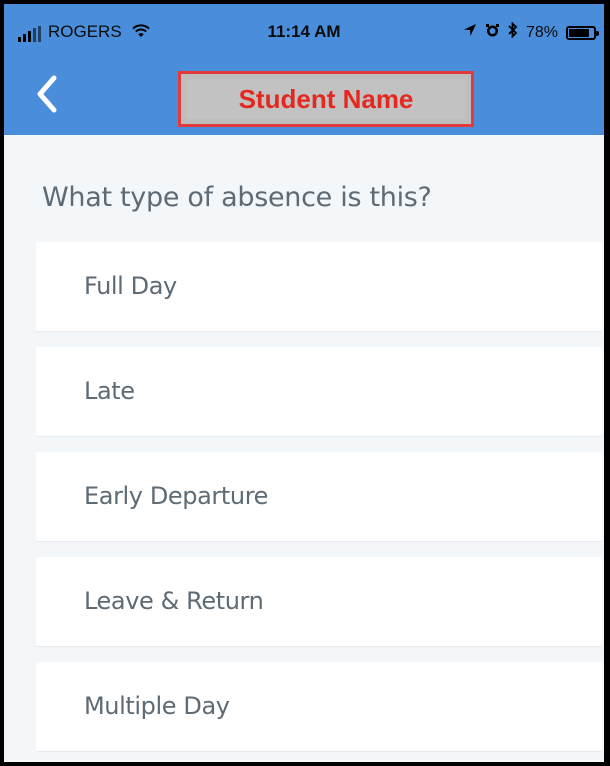 The width and height of the screenshot is (610, 766). What do you see at coordinates (176, 496) in the screenshot?
I see `option-label: Early Departure` at bounding box center [176, 496].